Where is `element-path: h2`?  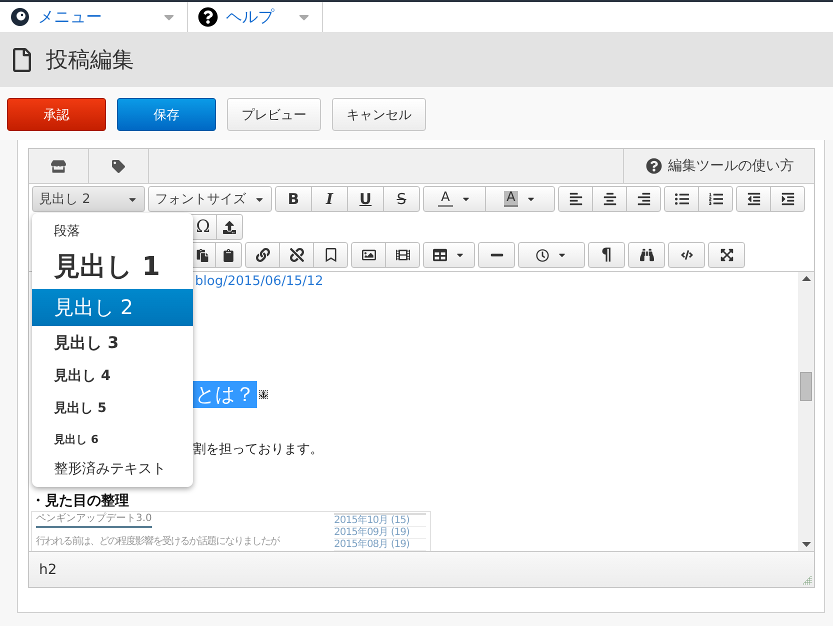 element-path: h2 is located at coordinates (48, 570).